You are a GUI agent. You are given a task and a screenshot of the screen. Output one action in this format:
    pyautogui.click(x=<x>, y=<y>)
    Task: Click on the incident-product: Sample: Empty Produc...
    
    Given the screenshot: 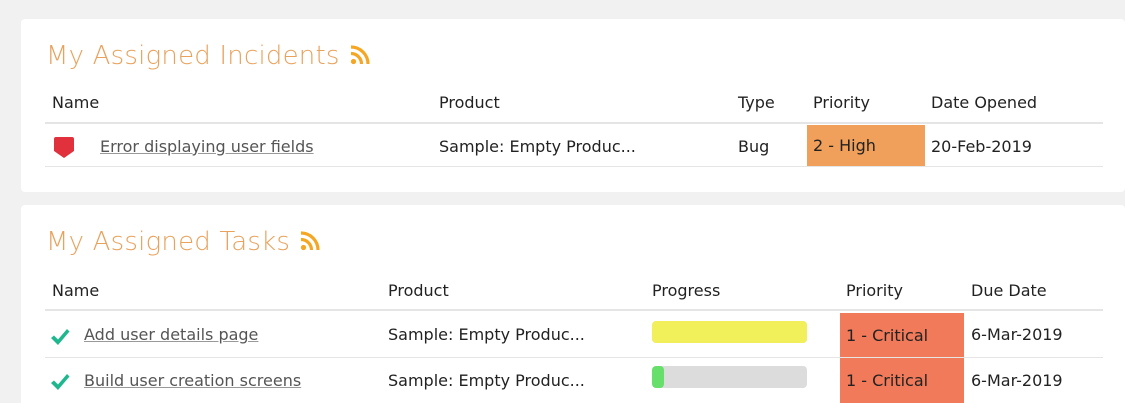 What is the action you would take?
    pyautogui.click(x=537, y=146)
    